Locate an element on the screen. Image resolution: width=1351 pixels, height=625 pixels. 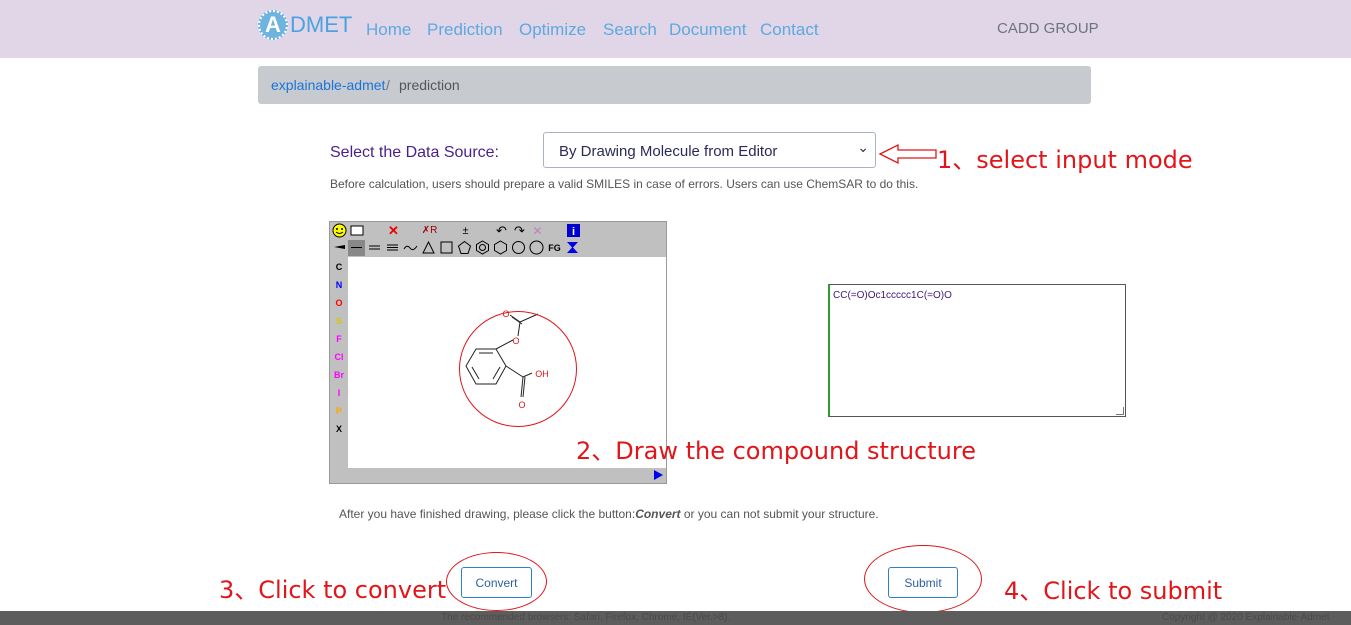
info-icon: i is located at coordinates (573, 231).